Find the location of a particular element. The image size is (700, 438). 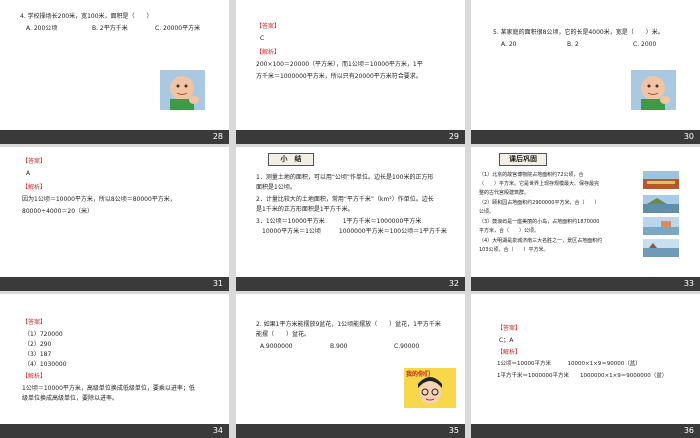

answer-value: C；A is located at coordinates (506, 340).